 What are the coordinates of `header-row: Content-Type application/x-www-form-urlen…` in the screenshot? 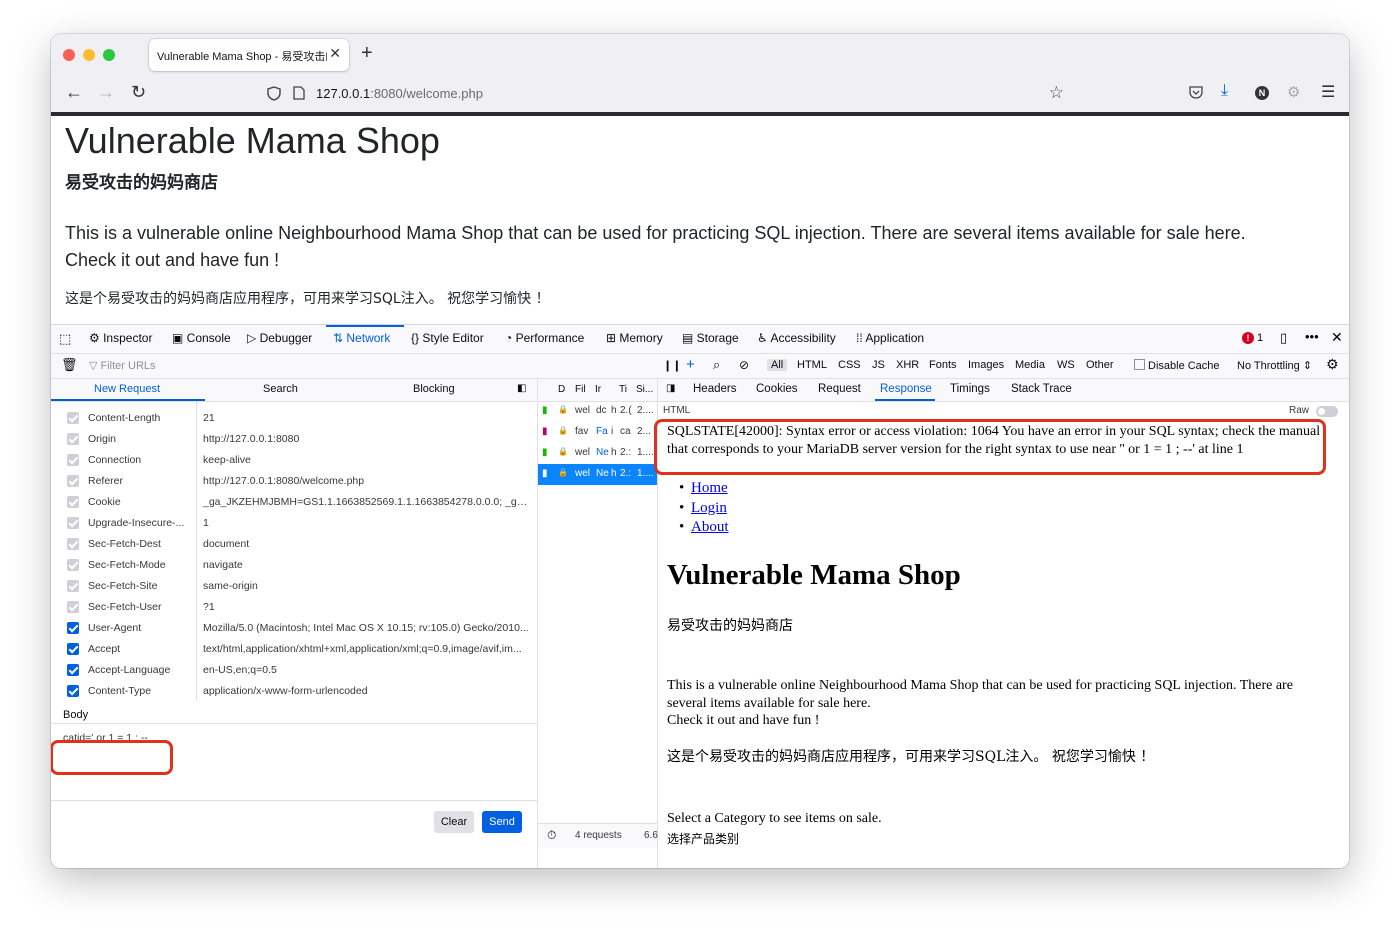 It's located at (294, 691).